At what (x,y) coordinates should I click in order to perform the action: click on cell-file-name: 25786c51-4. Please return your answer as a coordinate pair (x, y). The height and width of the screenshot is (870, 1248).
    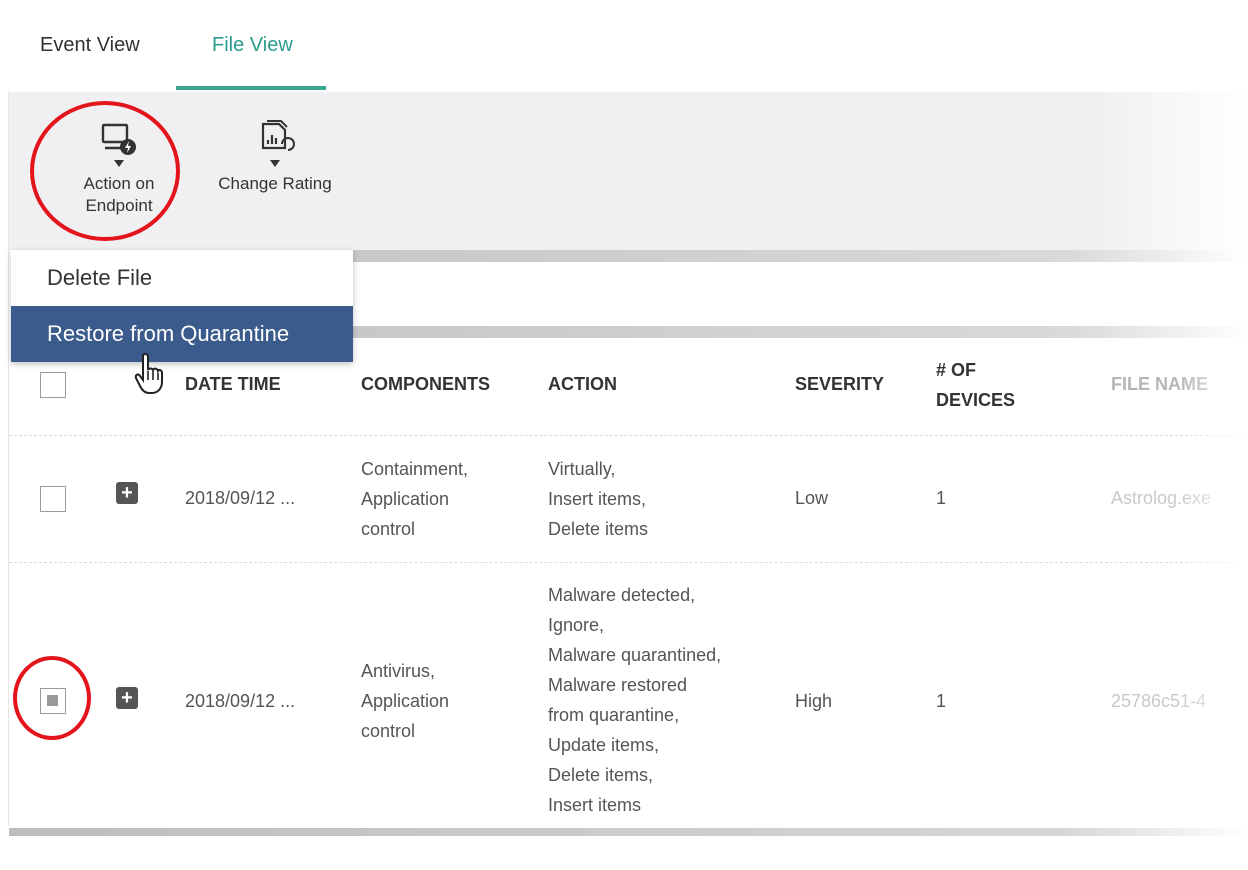
    Looking at the image, I should click on (1158, 701).